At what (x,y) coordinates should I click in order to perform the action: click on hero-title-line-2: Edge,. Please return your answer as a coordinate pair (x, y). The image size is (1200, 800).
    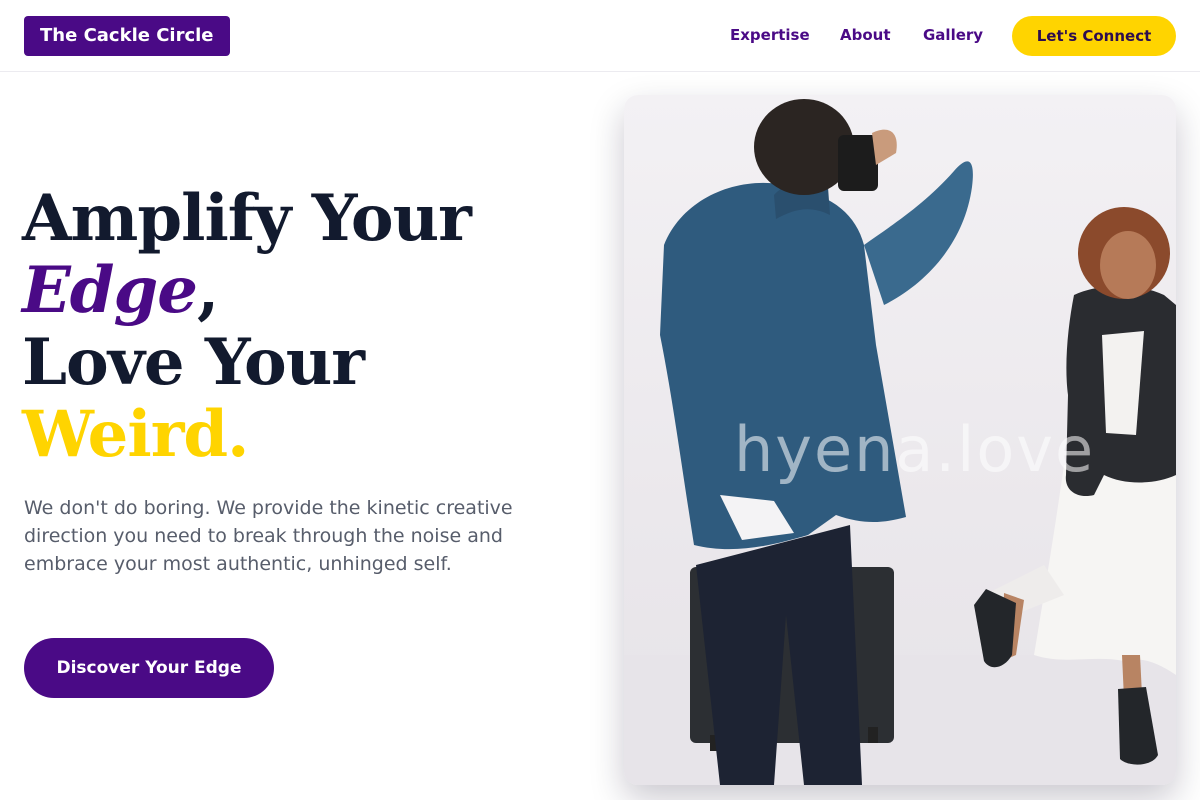
    Looking at the image, I should click on (302, 291).